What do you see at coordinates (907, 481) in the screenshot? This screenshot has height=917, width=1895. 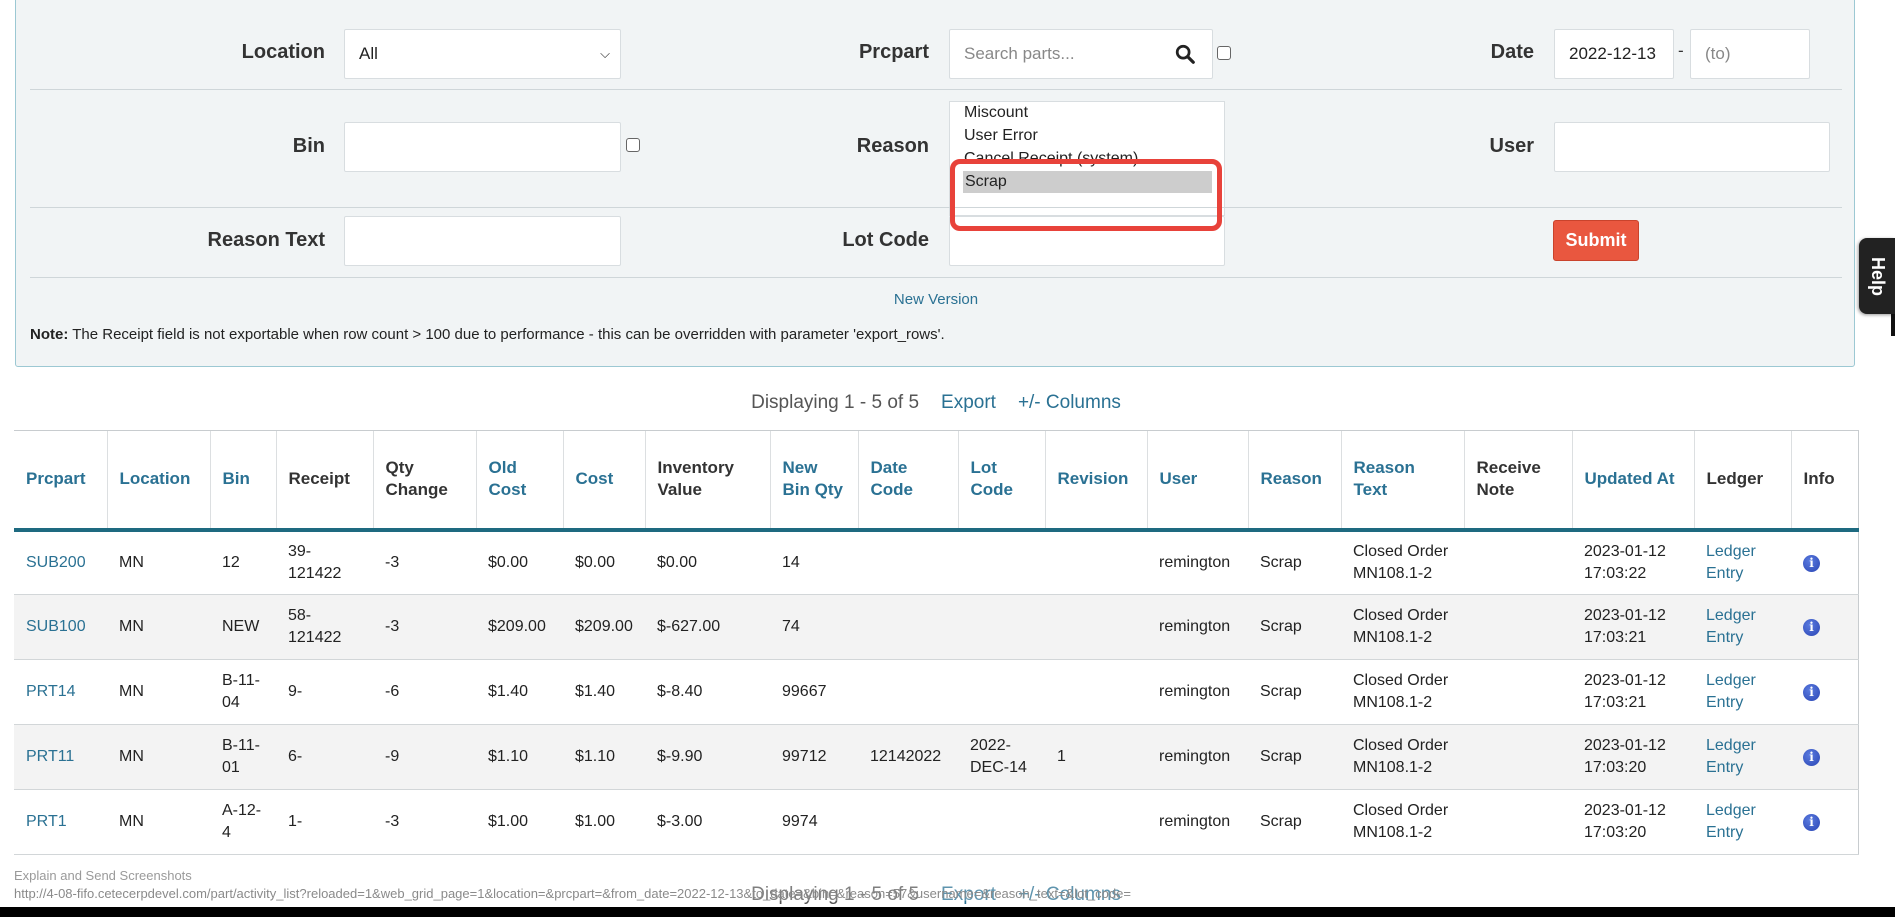 I see `column-header-date-code: Date Code` at bounding box center [907, 481].